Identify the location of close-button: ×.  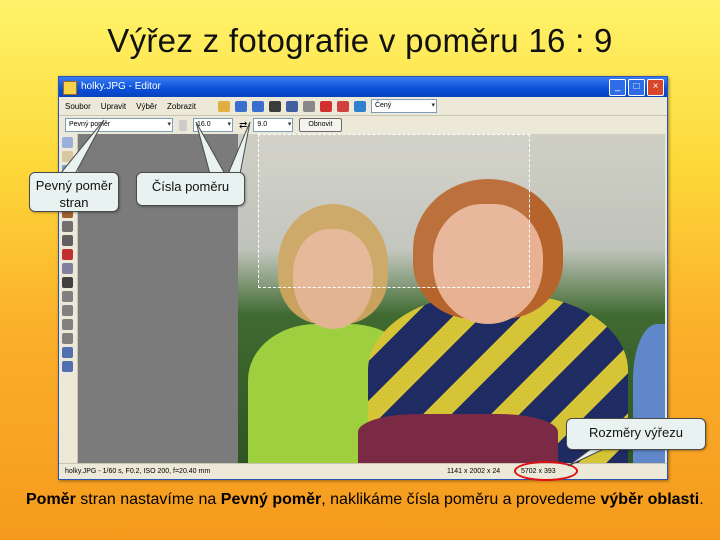
(655, 87).